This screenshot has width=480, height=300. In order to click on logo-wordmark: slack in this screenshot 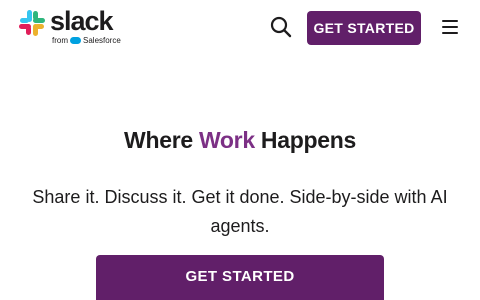, I will do `click(82, 21)`.